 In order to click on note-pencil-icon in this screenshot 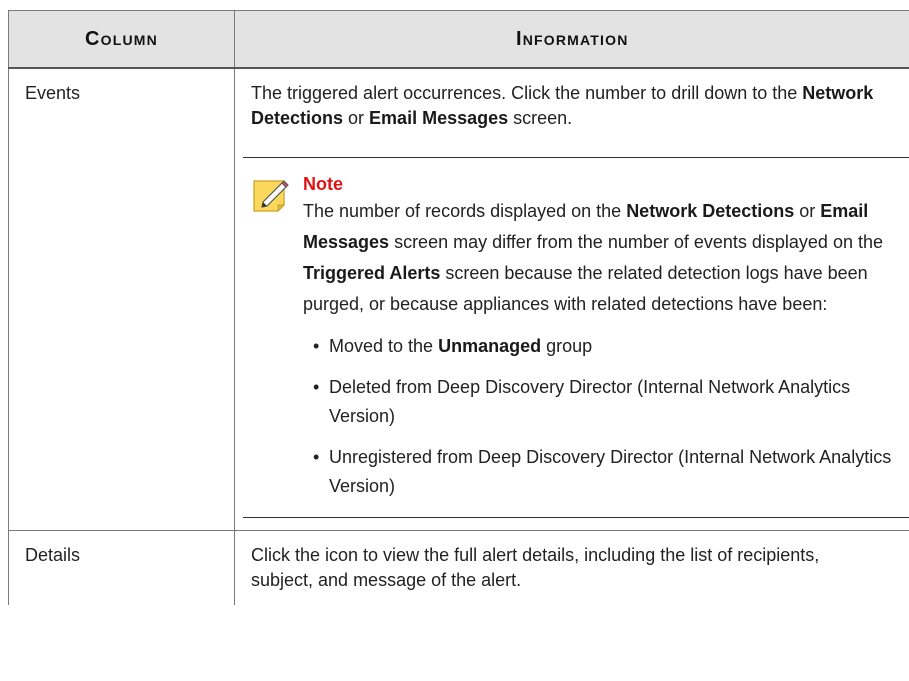, I will do `click(271, 196)`.